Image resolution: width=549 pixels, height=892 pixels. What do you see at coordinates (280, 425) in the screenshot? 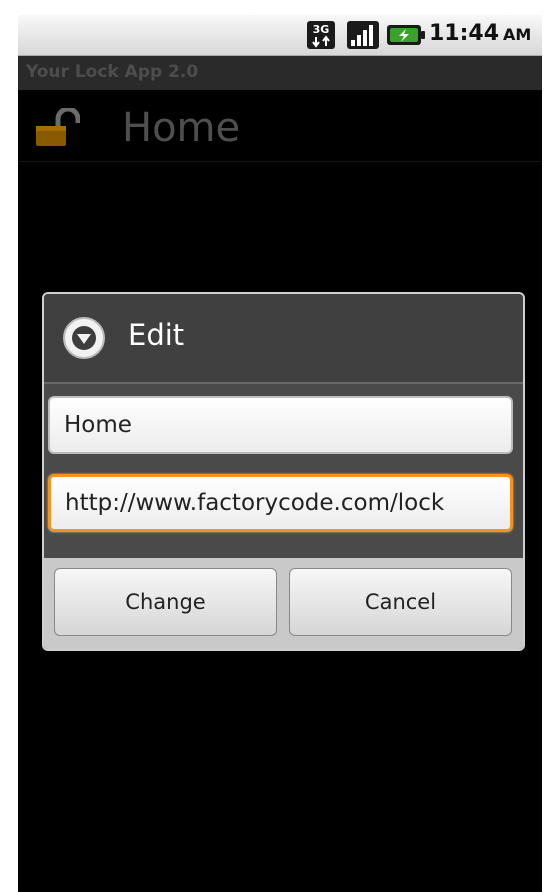
I see `name-field` at bounding box center [280, 425].